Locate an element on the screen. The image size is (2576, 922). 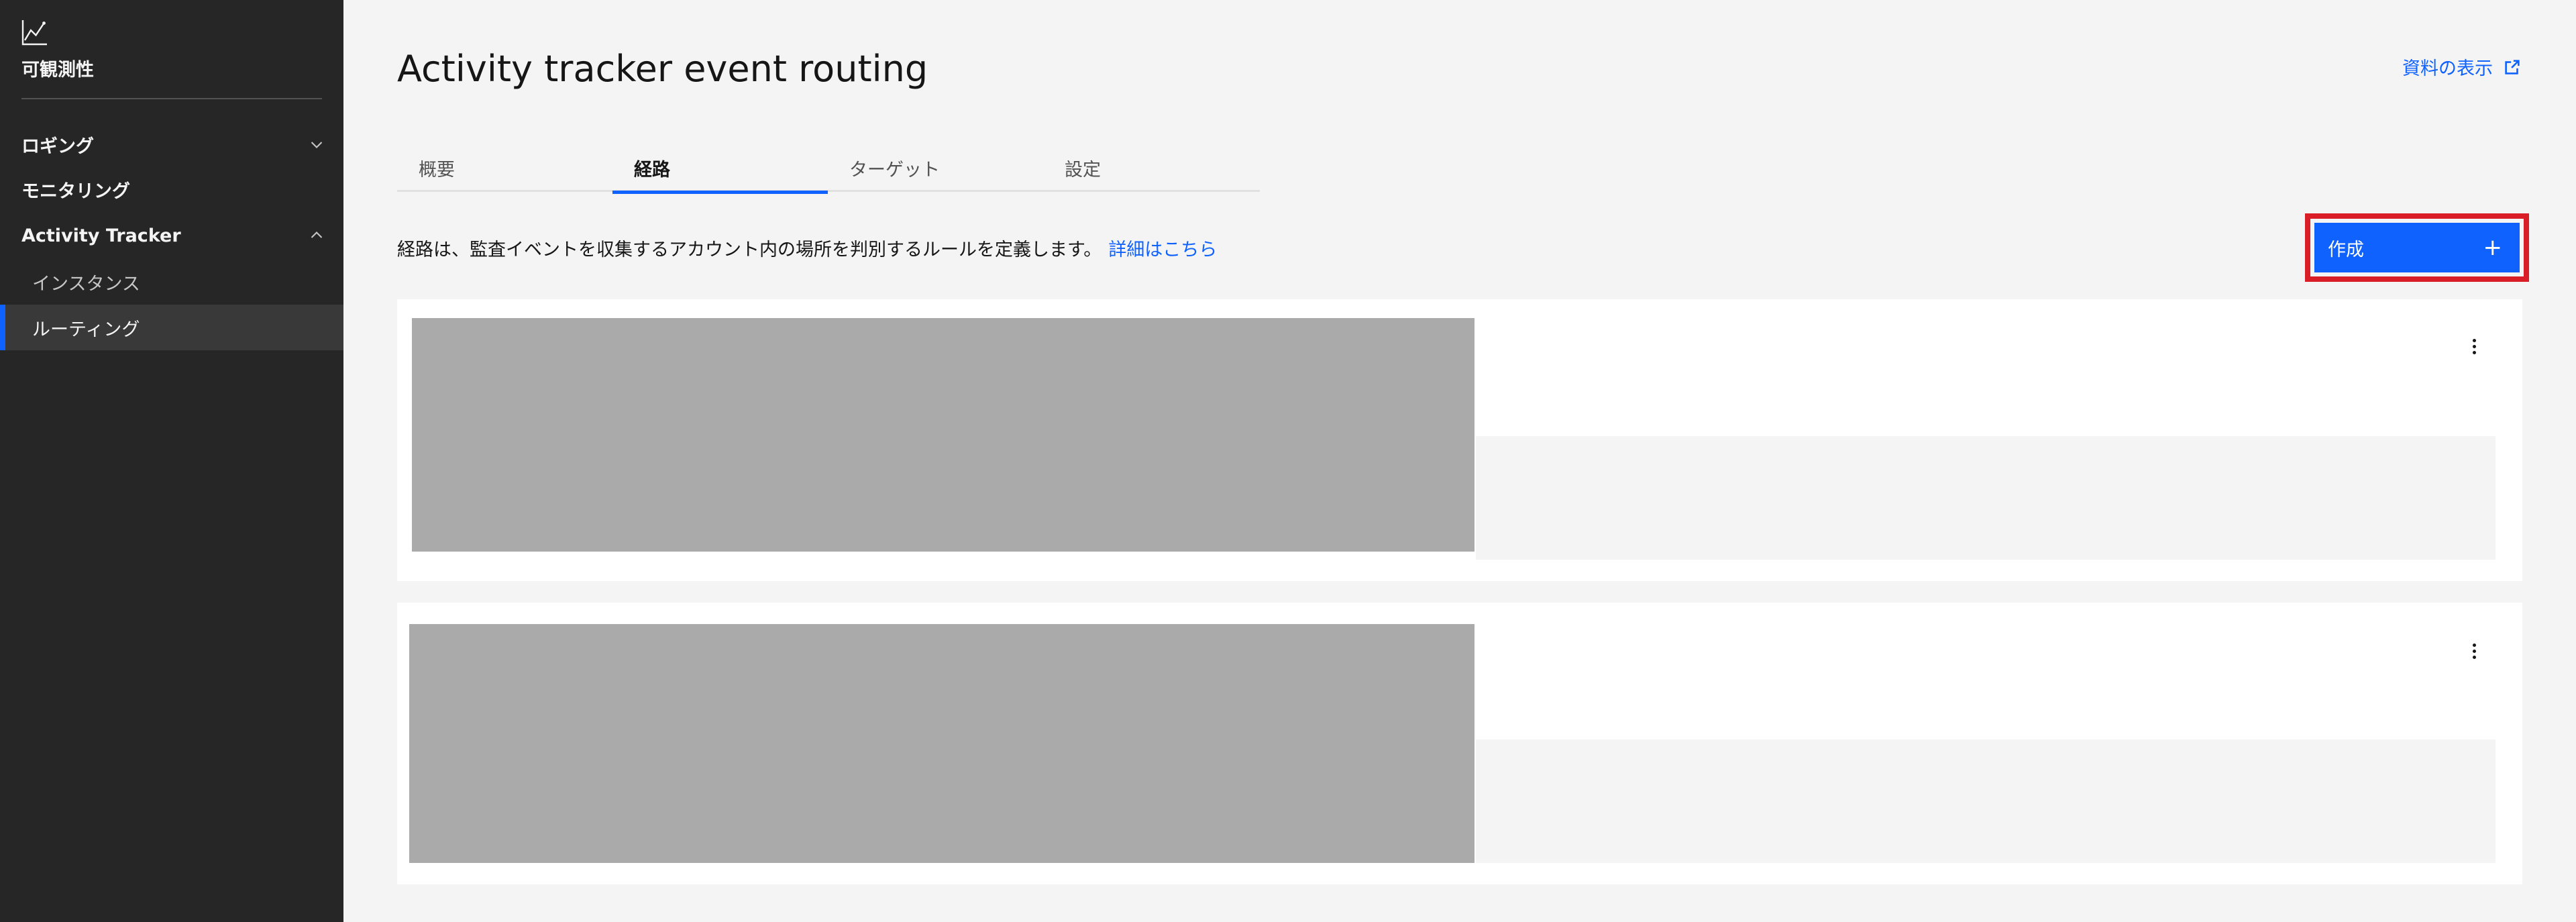
sidebar-item-label: ロギング is located at coordinates (57, 146).